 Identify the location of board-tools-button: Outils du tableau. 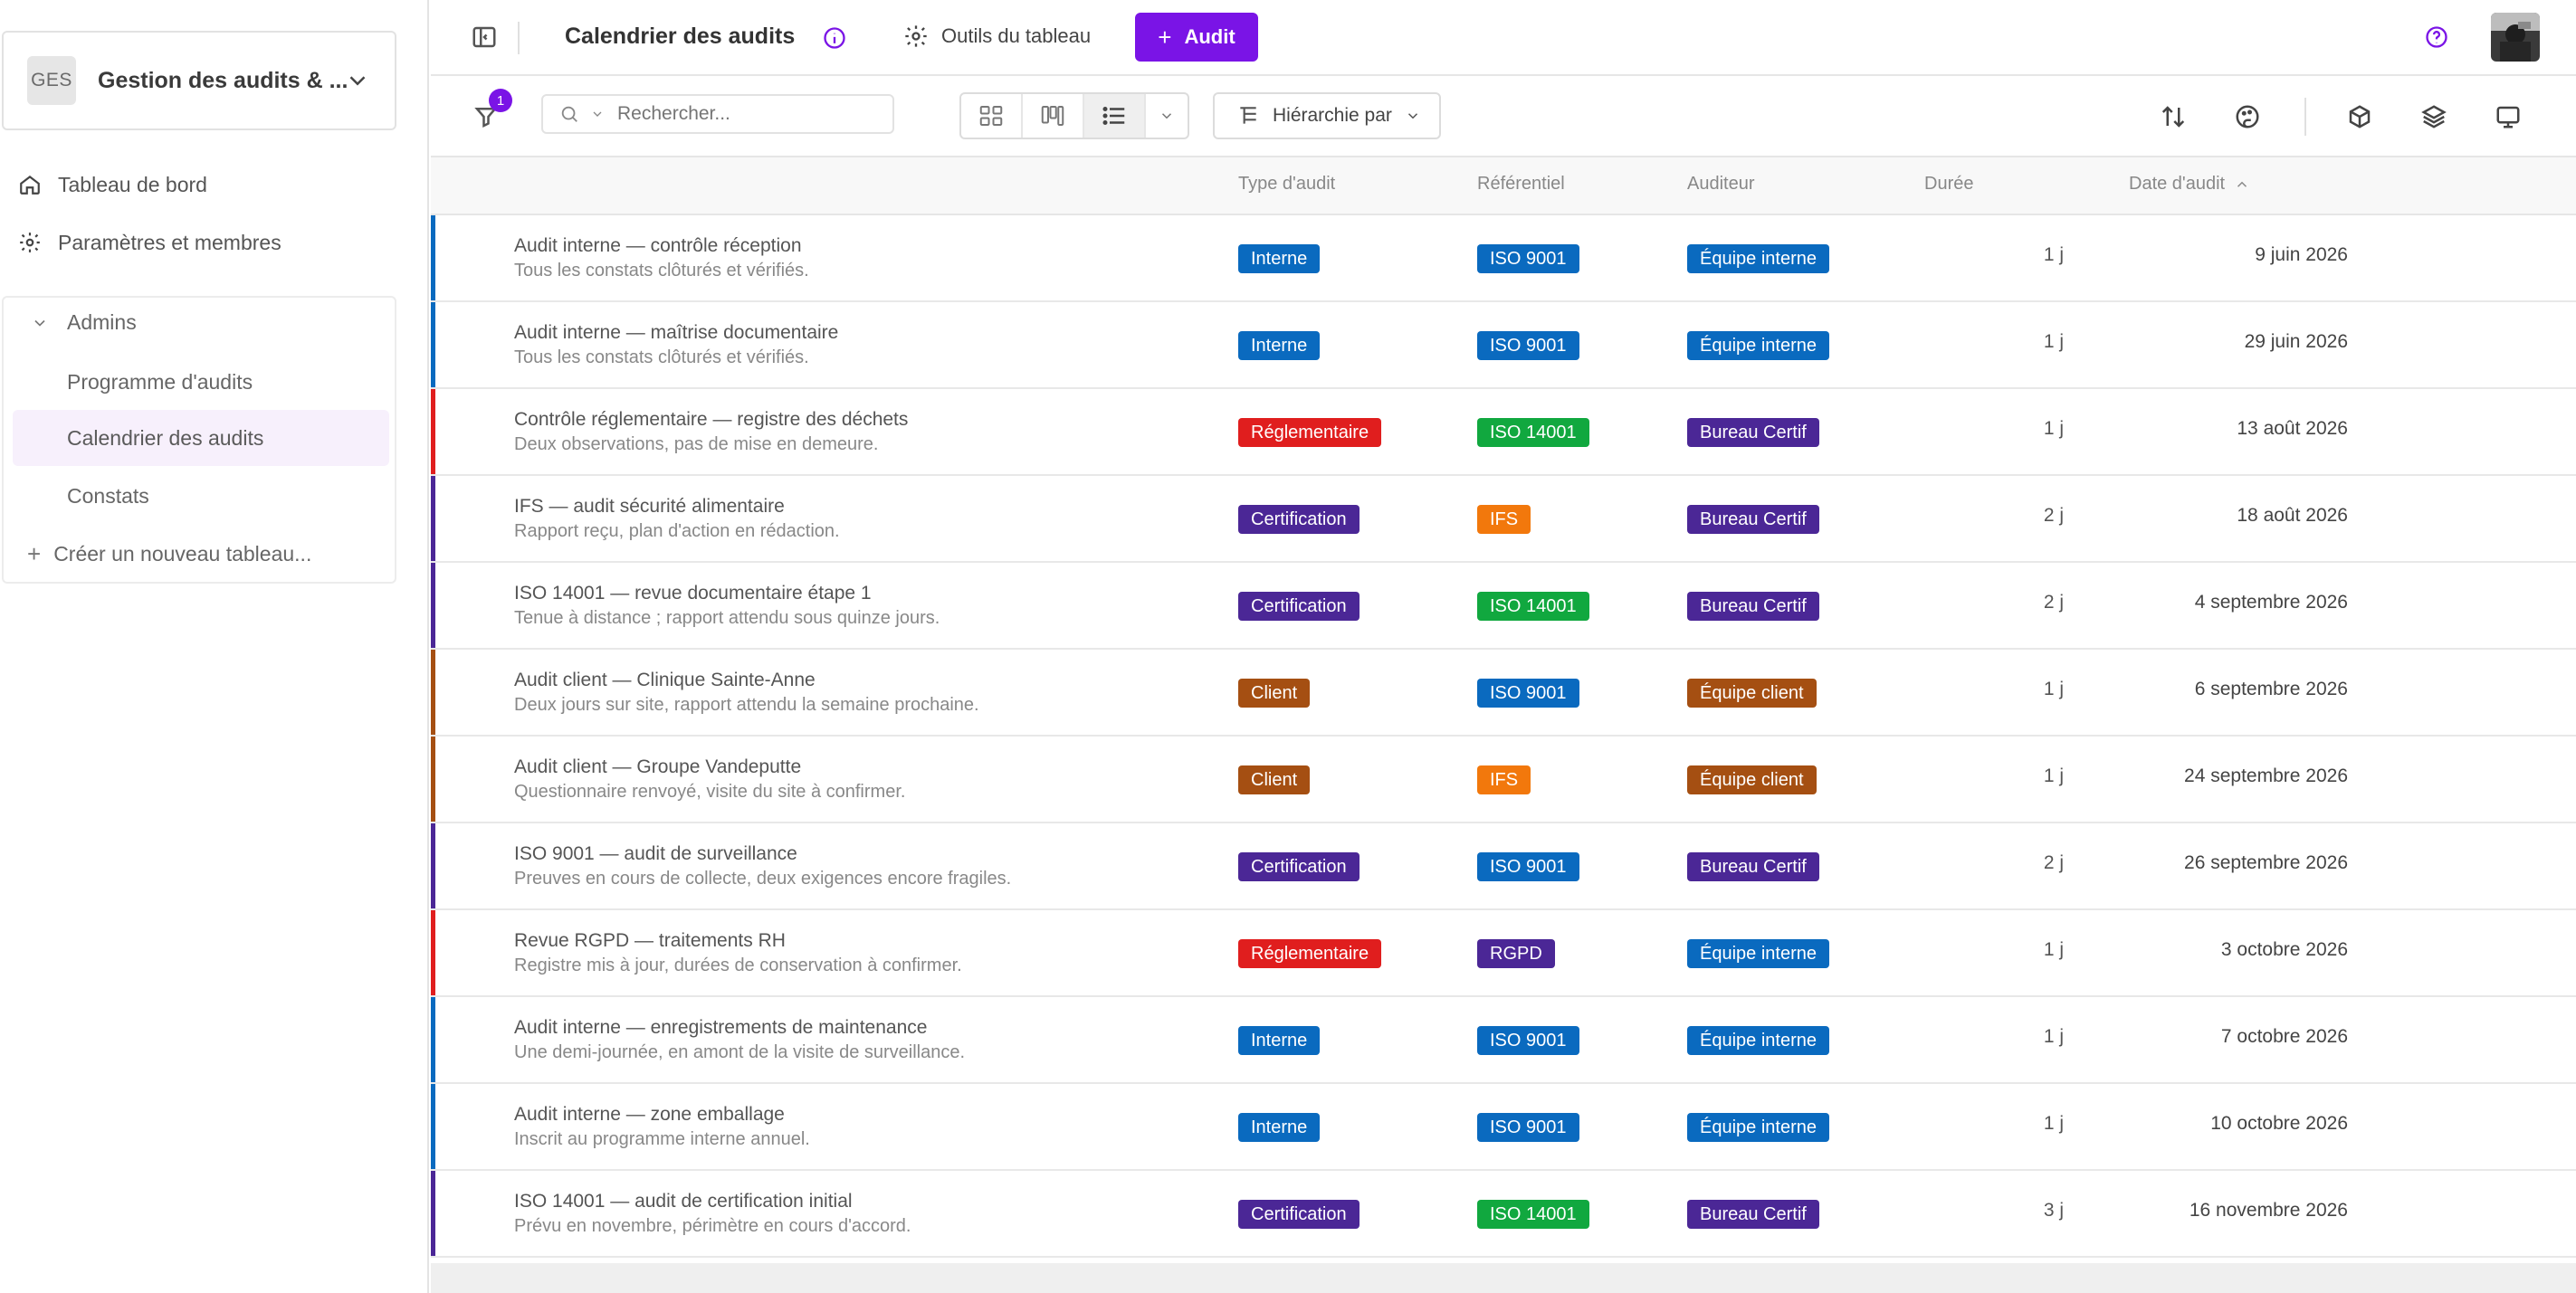
(997, 36).